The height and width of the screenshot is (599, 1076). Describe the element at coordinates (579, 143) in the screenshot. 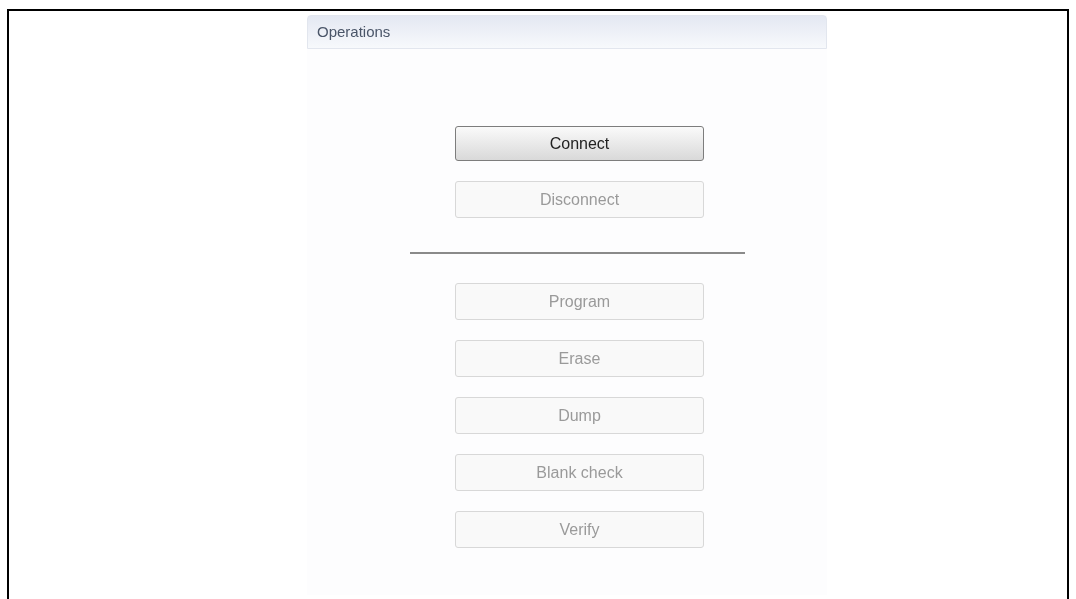

I see `operation-button: Connect` at that location.